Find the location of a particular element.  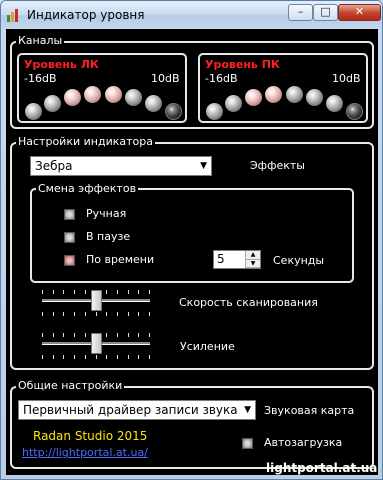

autoload-checkbox is located at coordinates (247, 443).